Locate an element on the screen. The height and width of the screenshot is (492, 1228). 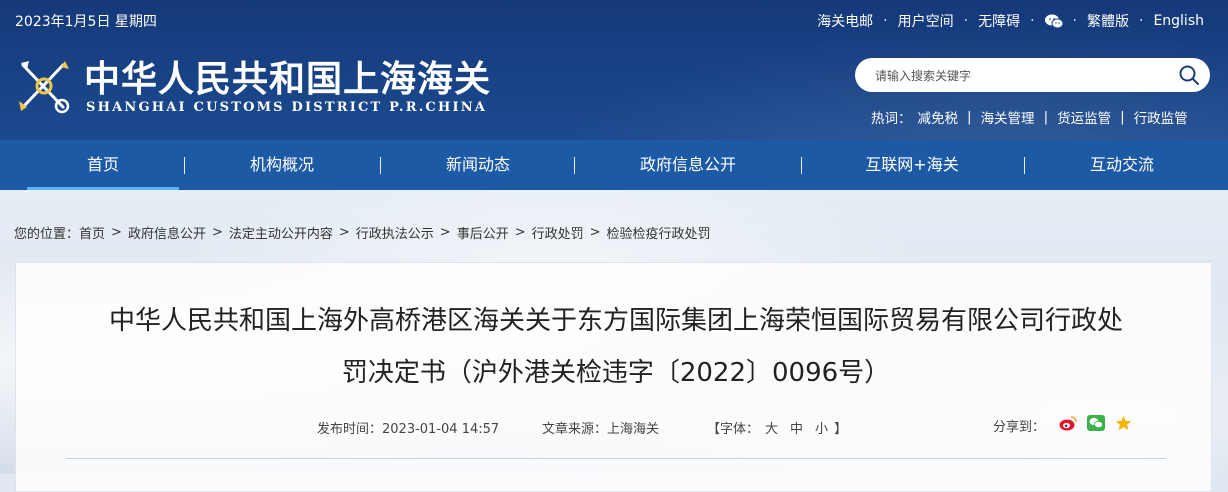
hot-word-item: 减免税 is located at coordinates (938, 117).